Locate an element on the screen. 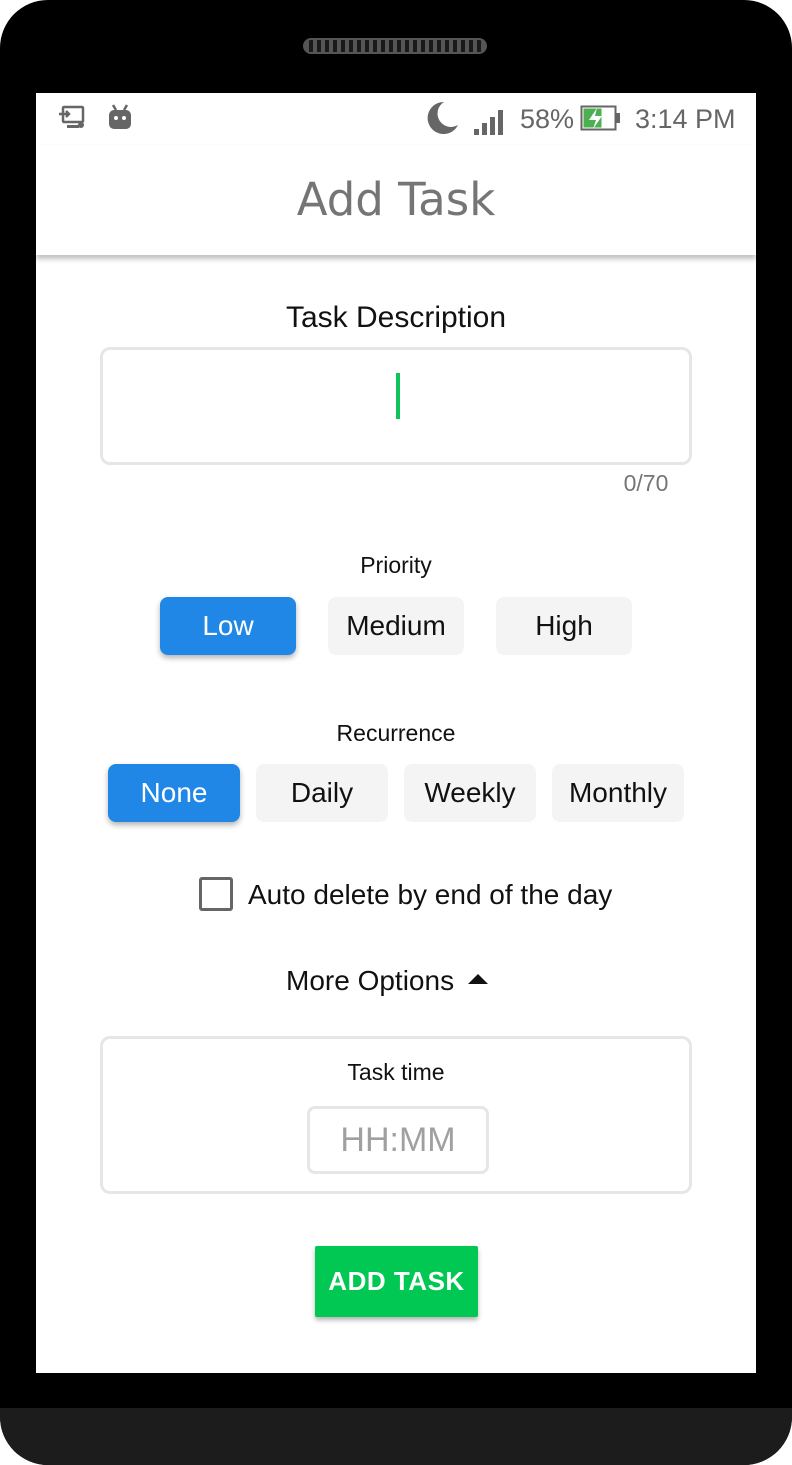 The image size is (792, 1465). priority-label: Priority is located at coordinates (396, 565).